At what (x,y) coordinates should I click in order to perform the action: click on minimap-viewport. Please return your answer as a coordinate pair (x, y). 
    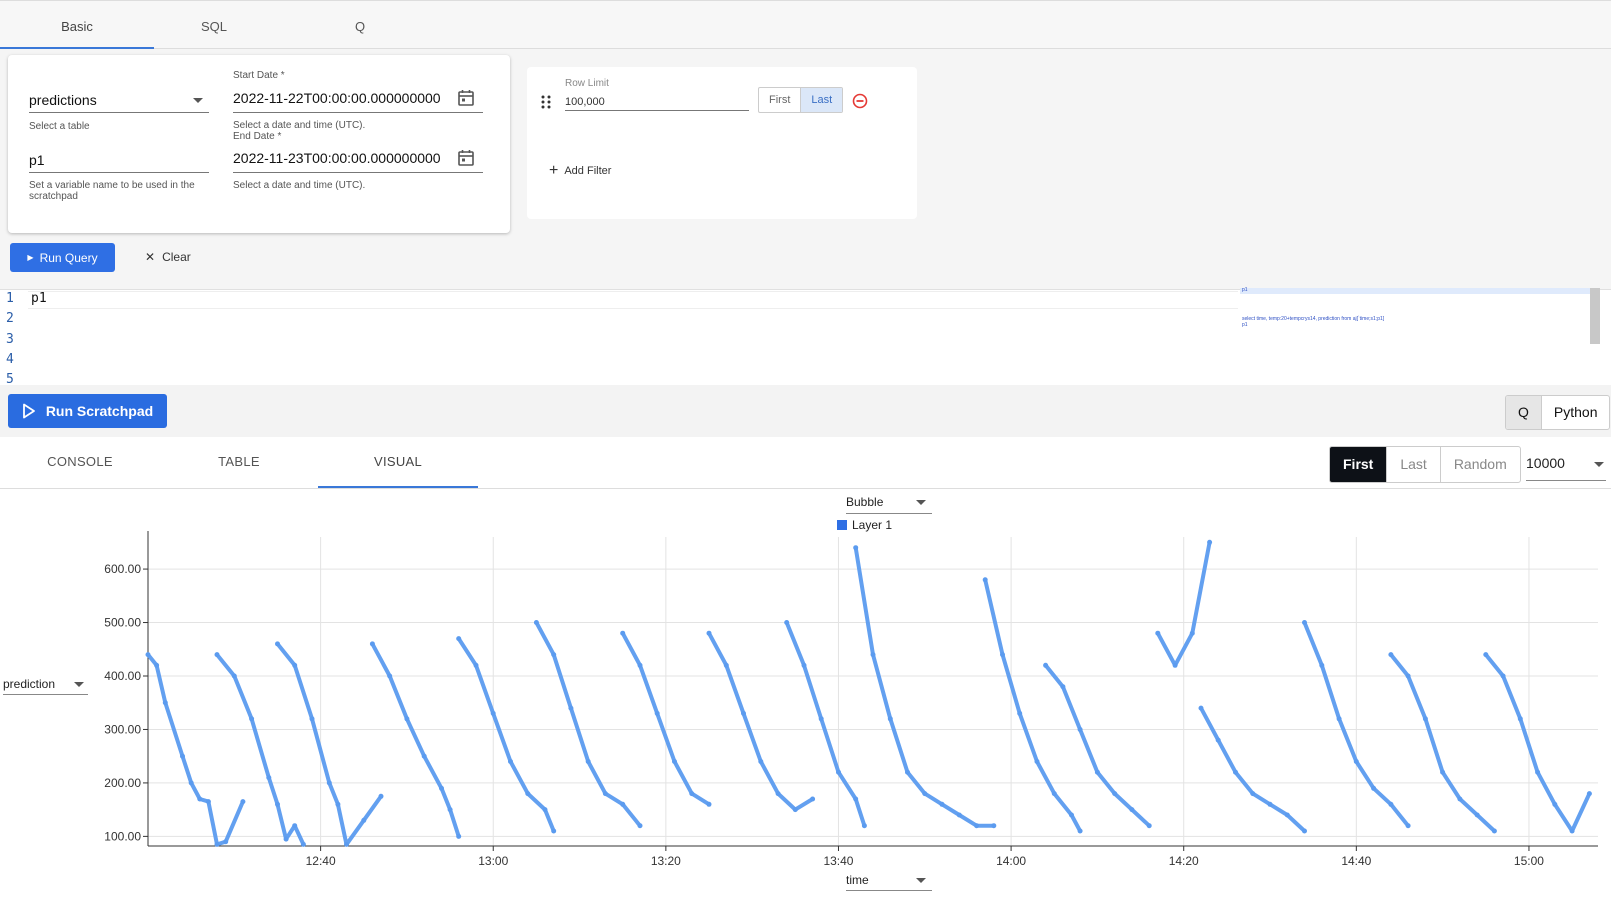
    Looking at the image, I should click on (1420, 291).